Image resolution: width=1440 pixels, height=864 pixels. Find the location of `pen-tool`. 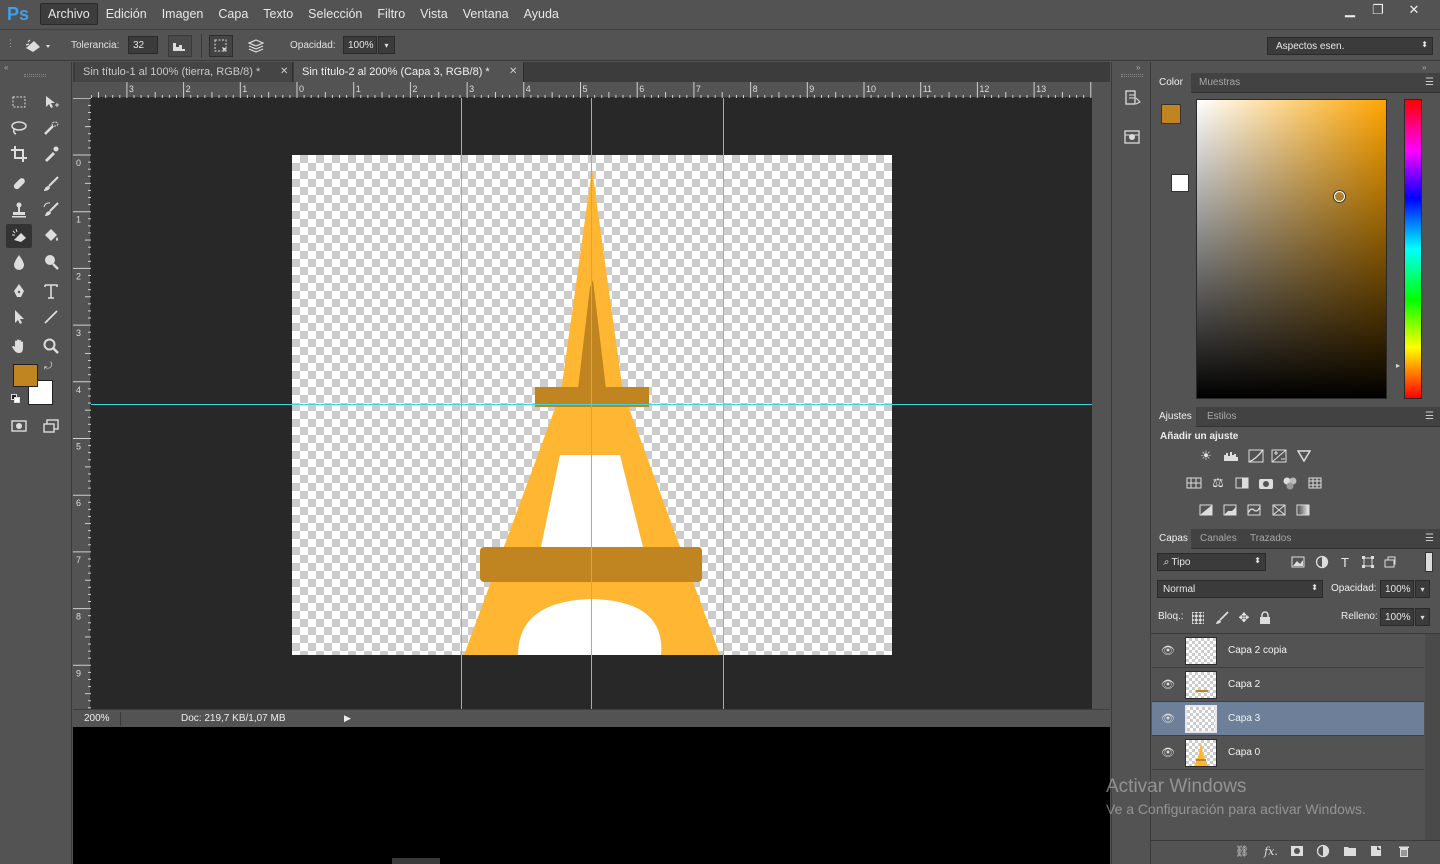

pen-tool is located at coordinates (19, 291).